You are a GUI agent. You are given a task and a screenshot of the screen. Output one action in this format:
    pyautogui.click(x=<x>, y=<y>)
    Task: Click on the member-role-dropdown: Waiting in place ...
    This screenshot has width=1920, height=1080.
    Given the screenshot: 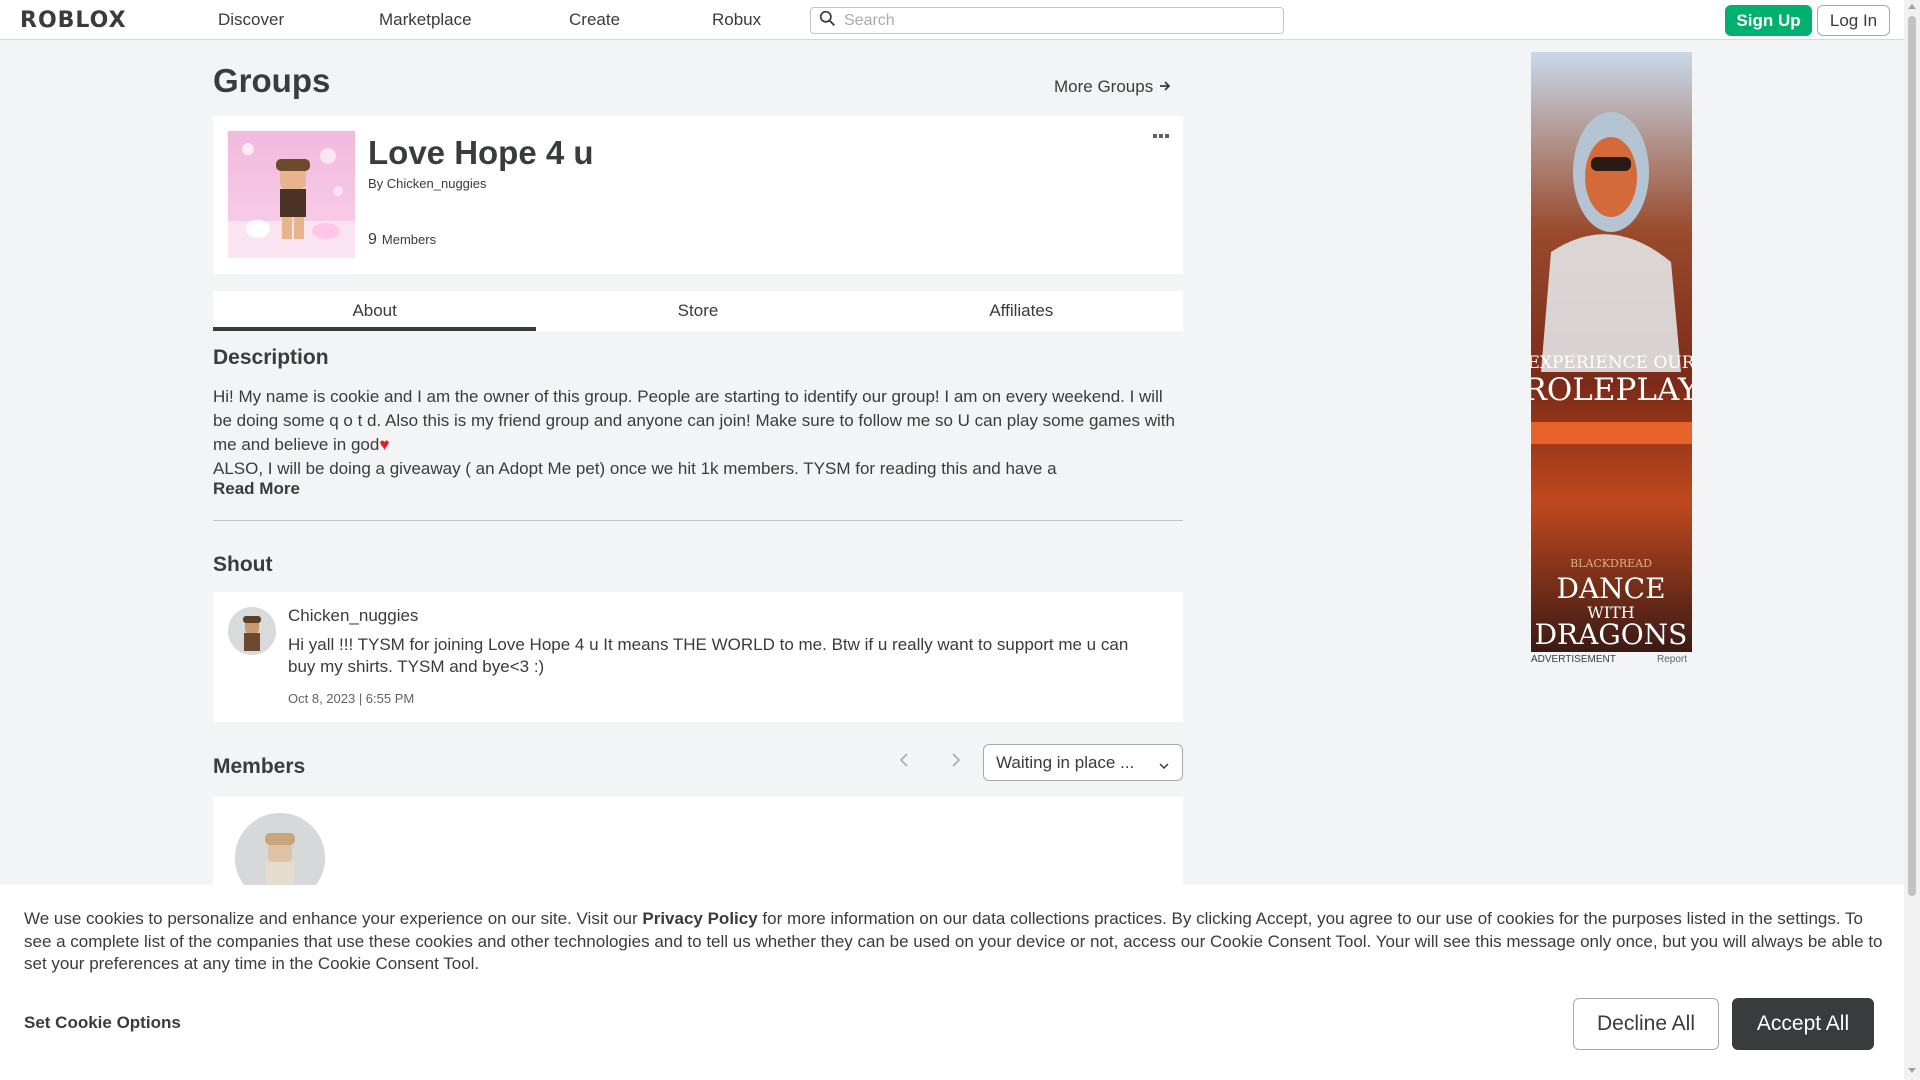 What is the action you would take?
    pyautogui.click(x=1083, y=762)
    